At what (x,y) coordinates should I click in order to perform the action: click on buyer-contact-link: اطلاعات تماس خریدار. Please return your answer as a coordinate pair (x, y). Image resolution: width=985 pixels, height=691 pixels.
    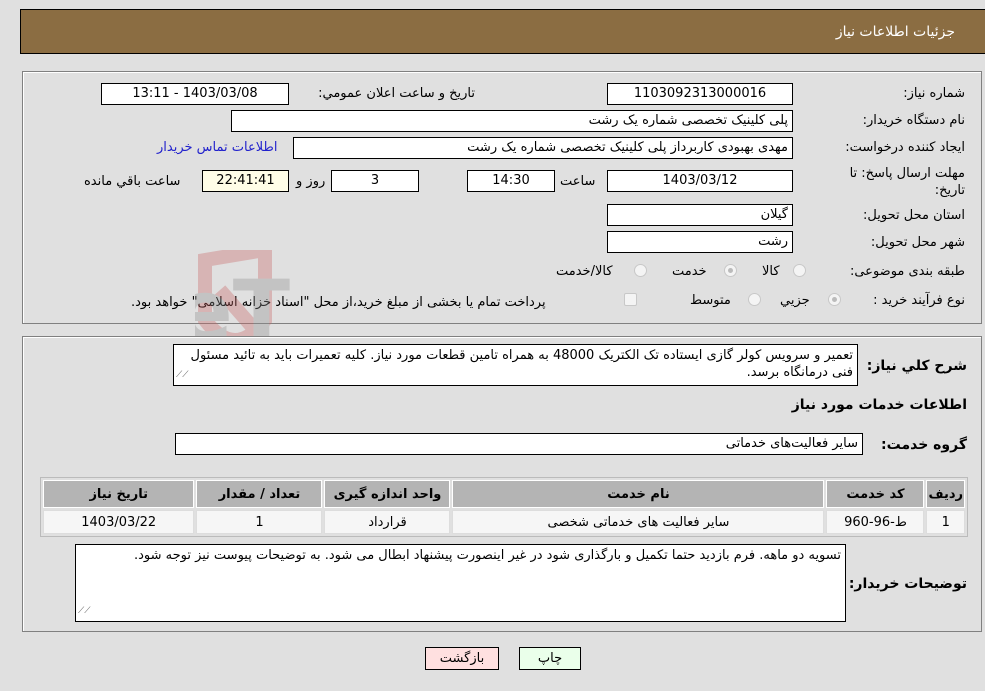
    Looking at the image, I should click on (217, 147).